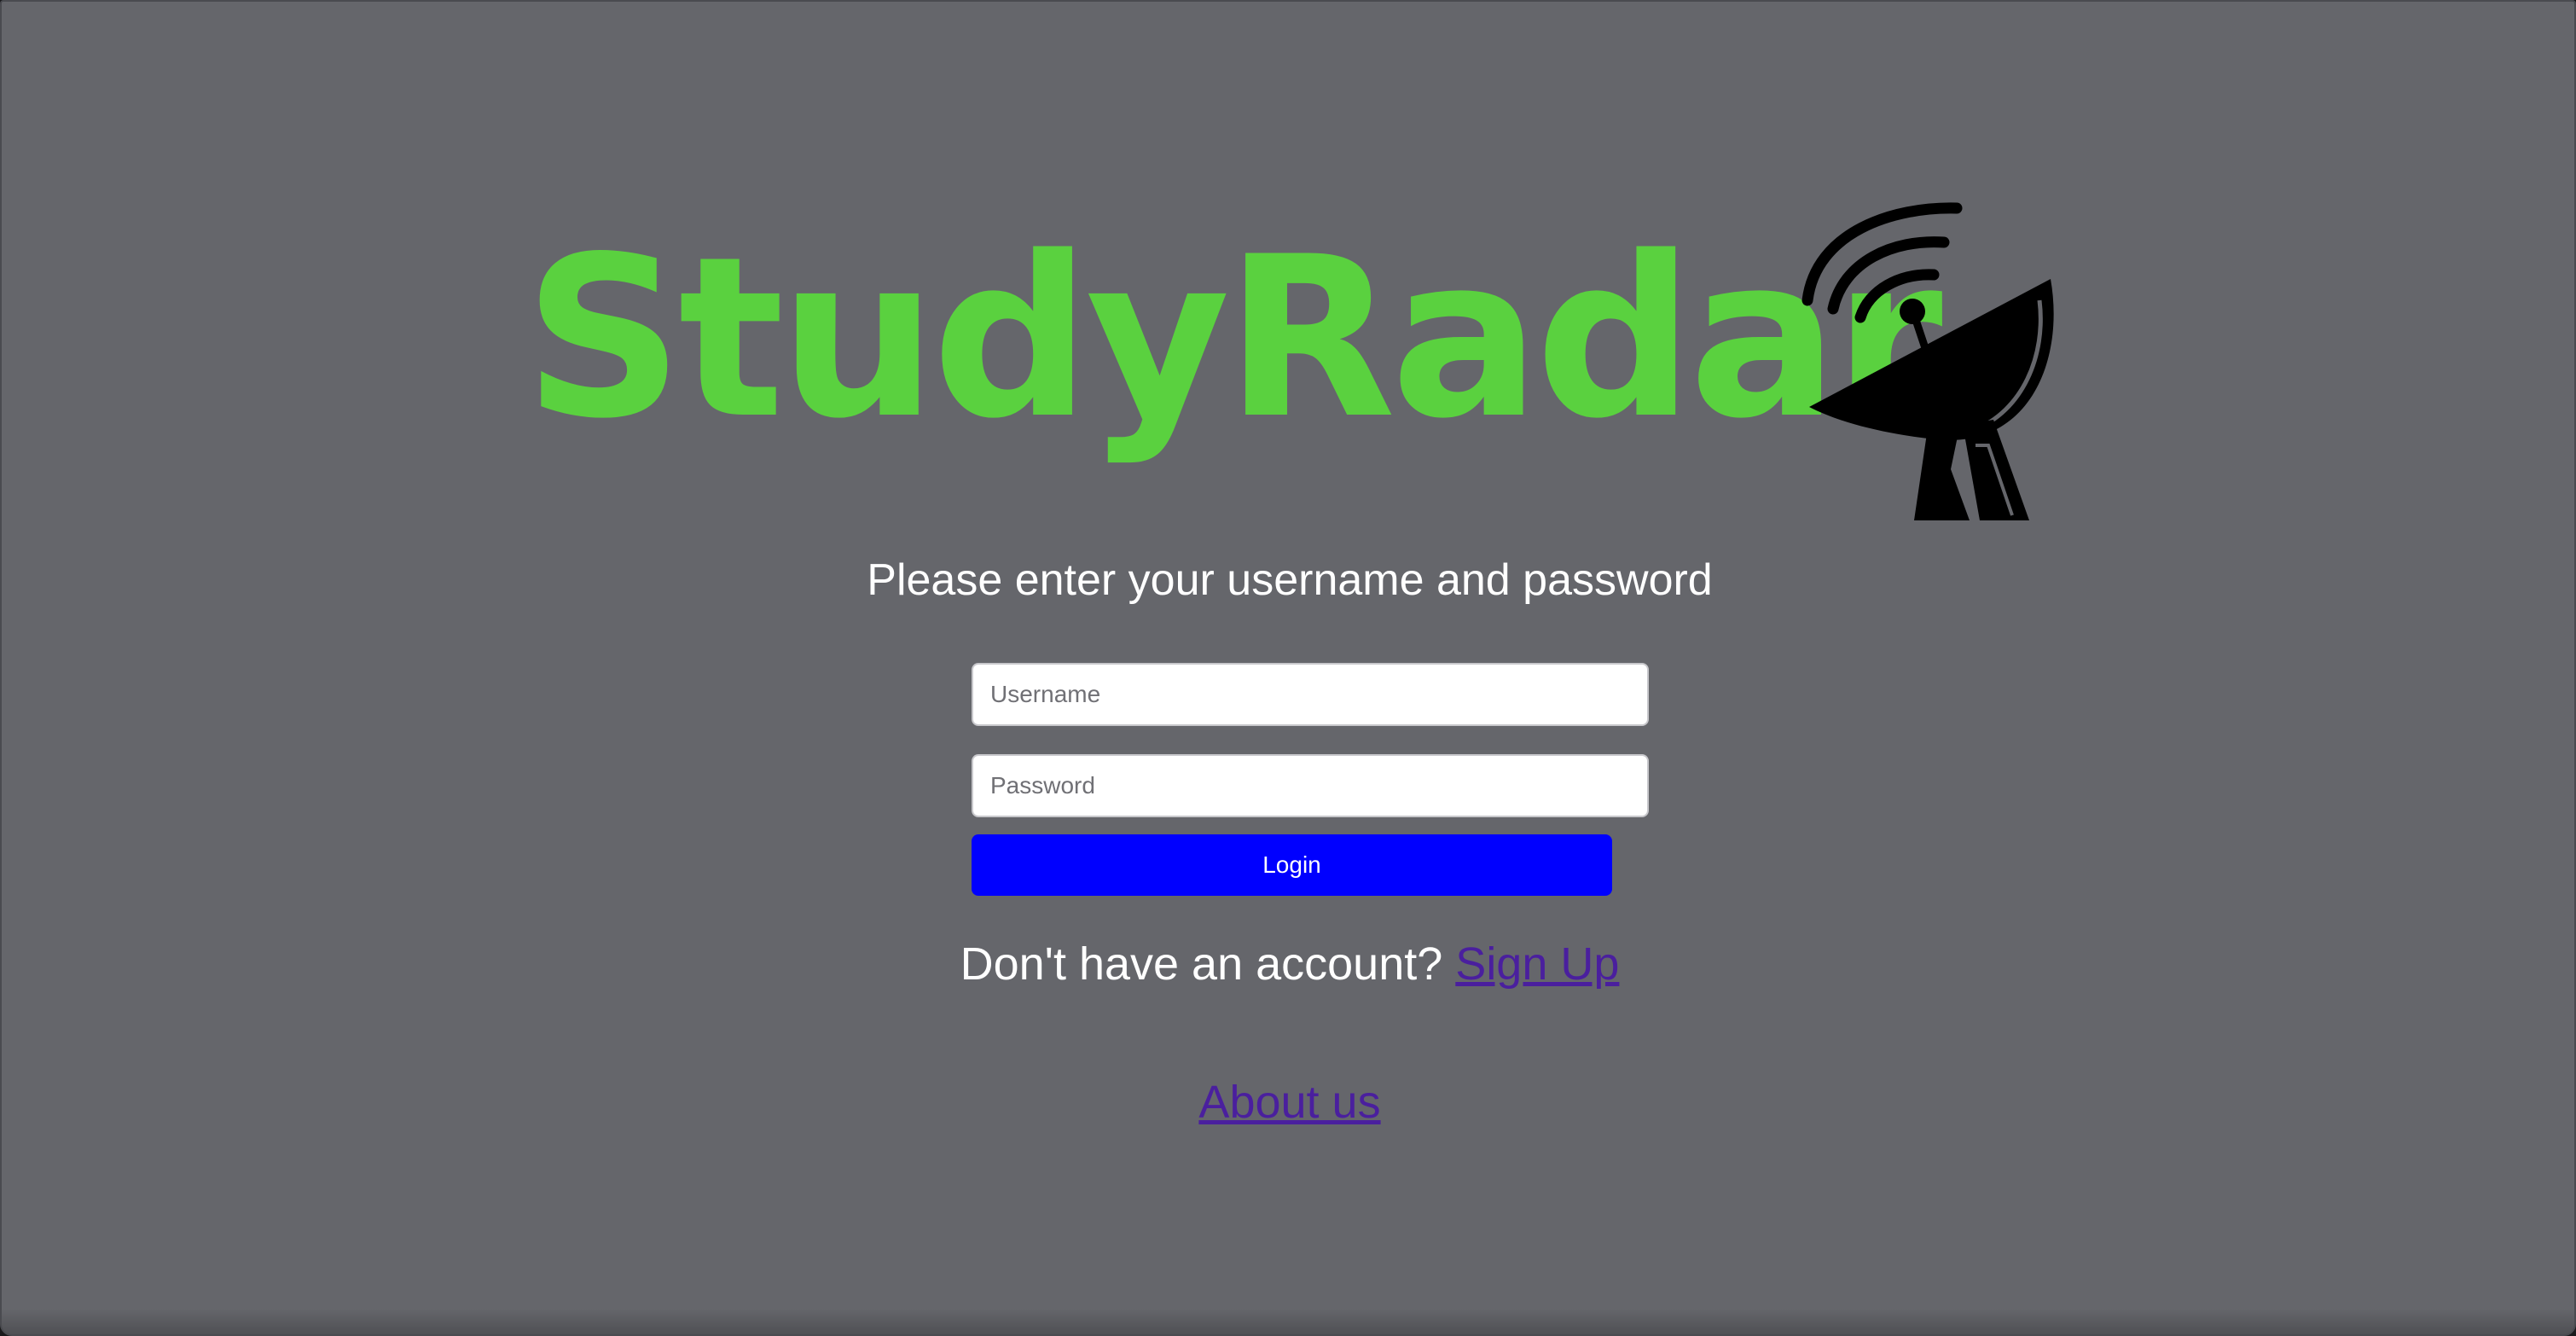 The height and width of the screenshot is (1336, 2576). Describe the element at coordinates (1233, 339) in the screenshot. I see `logo-text: StudyRadar` at that location.